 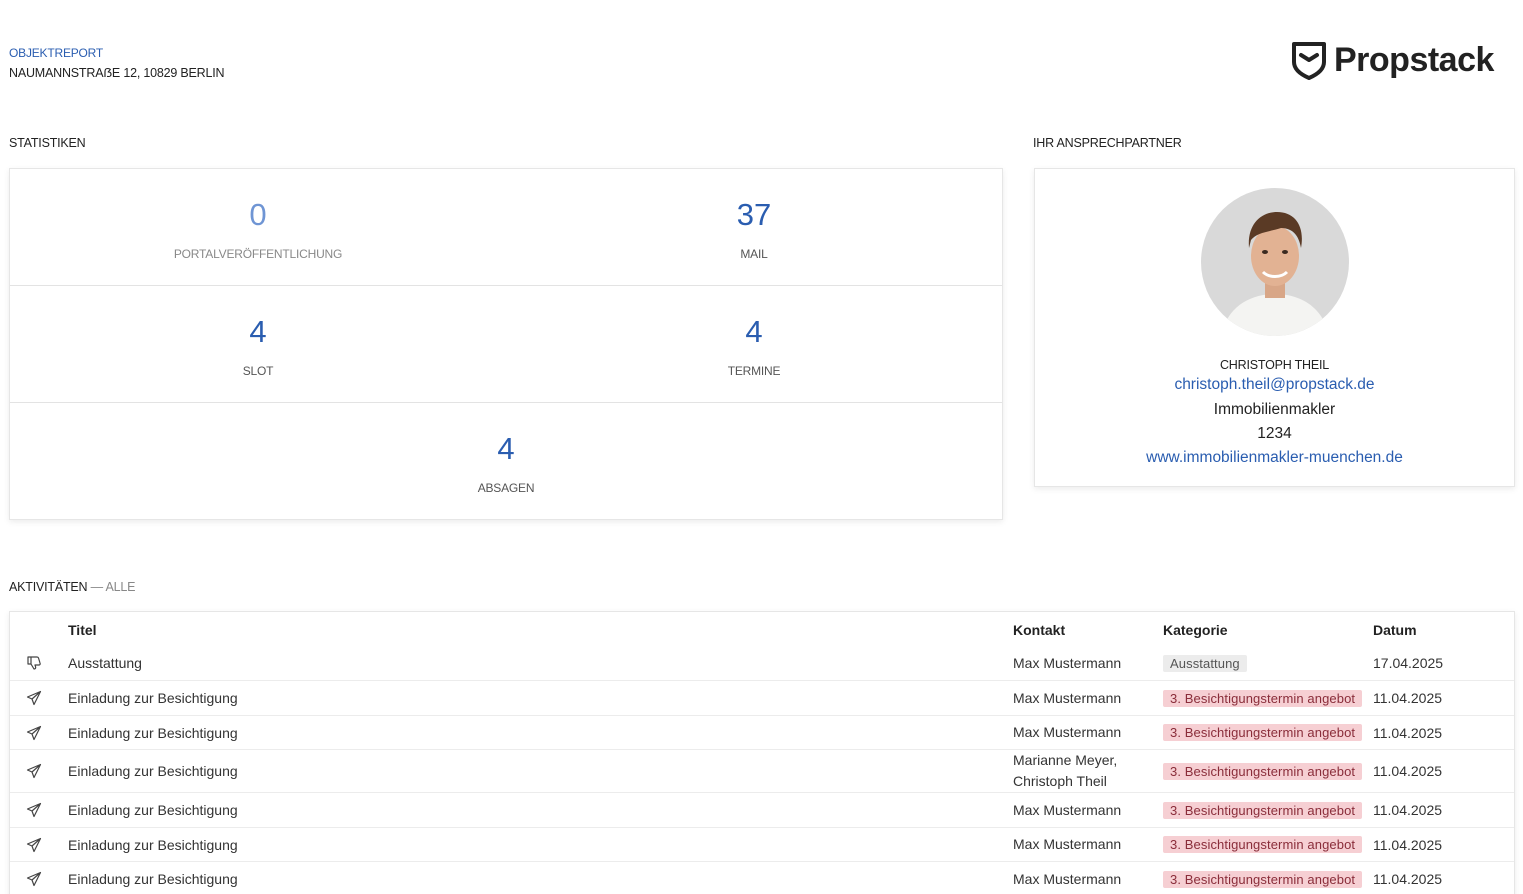 What do you see at coordinates (105, 663) in the screenshot?
I see `row-title: Ausstattung` at bounding box center [105, 663].